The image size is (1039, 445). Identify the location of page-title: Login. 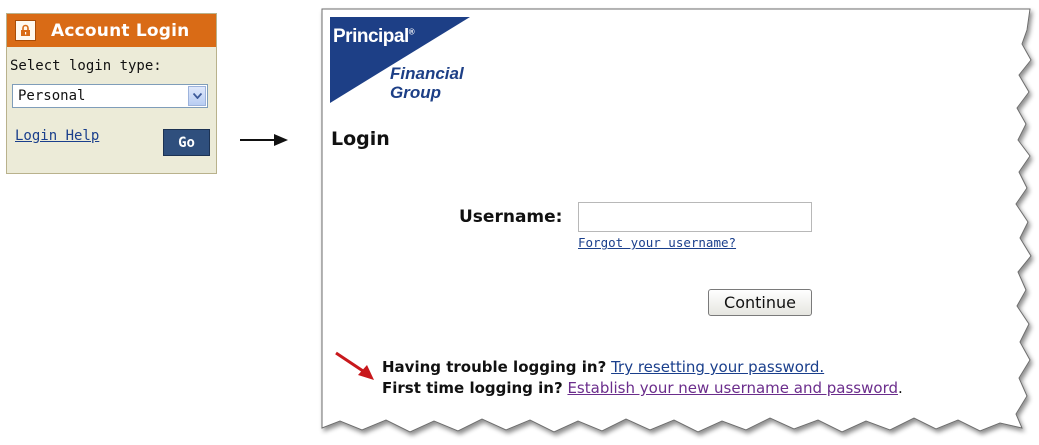
(360, 139).